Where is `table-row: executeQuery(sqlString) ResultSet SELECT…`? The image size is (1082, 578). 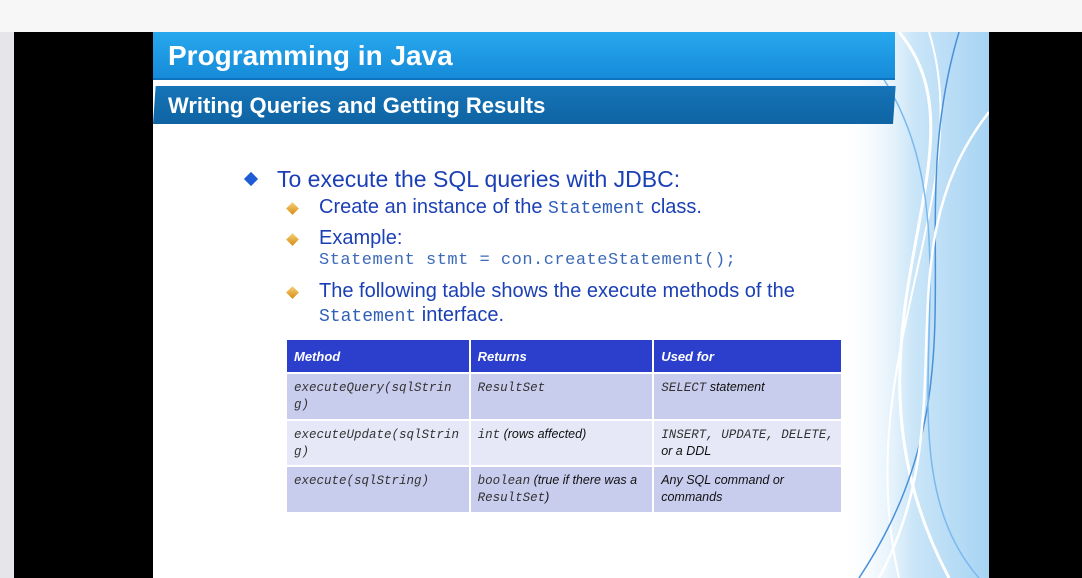
table-row: executeQuery(sqlString) ResultSet SELECT… is located at coordinates (564, 396).